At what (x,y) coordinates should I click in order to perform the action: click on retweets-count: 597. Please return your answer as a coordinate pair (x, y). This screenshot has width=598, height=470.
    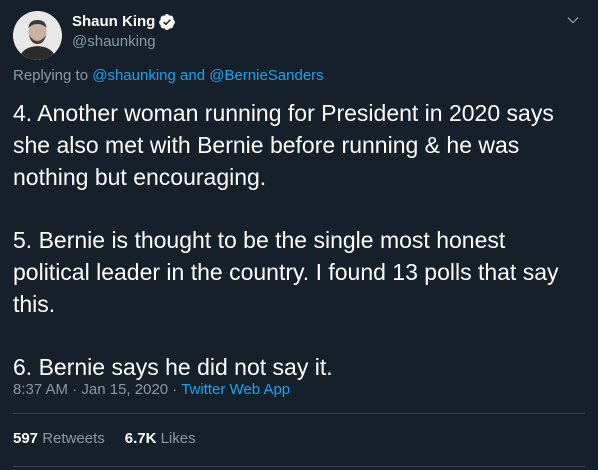
    Looking at the image, I should click on (26, 438).